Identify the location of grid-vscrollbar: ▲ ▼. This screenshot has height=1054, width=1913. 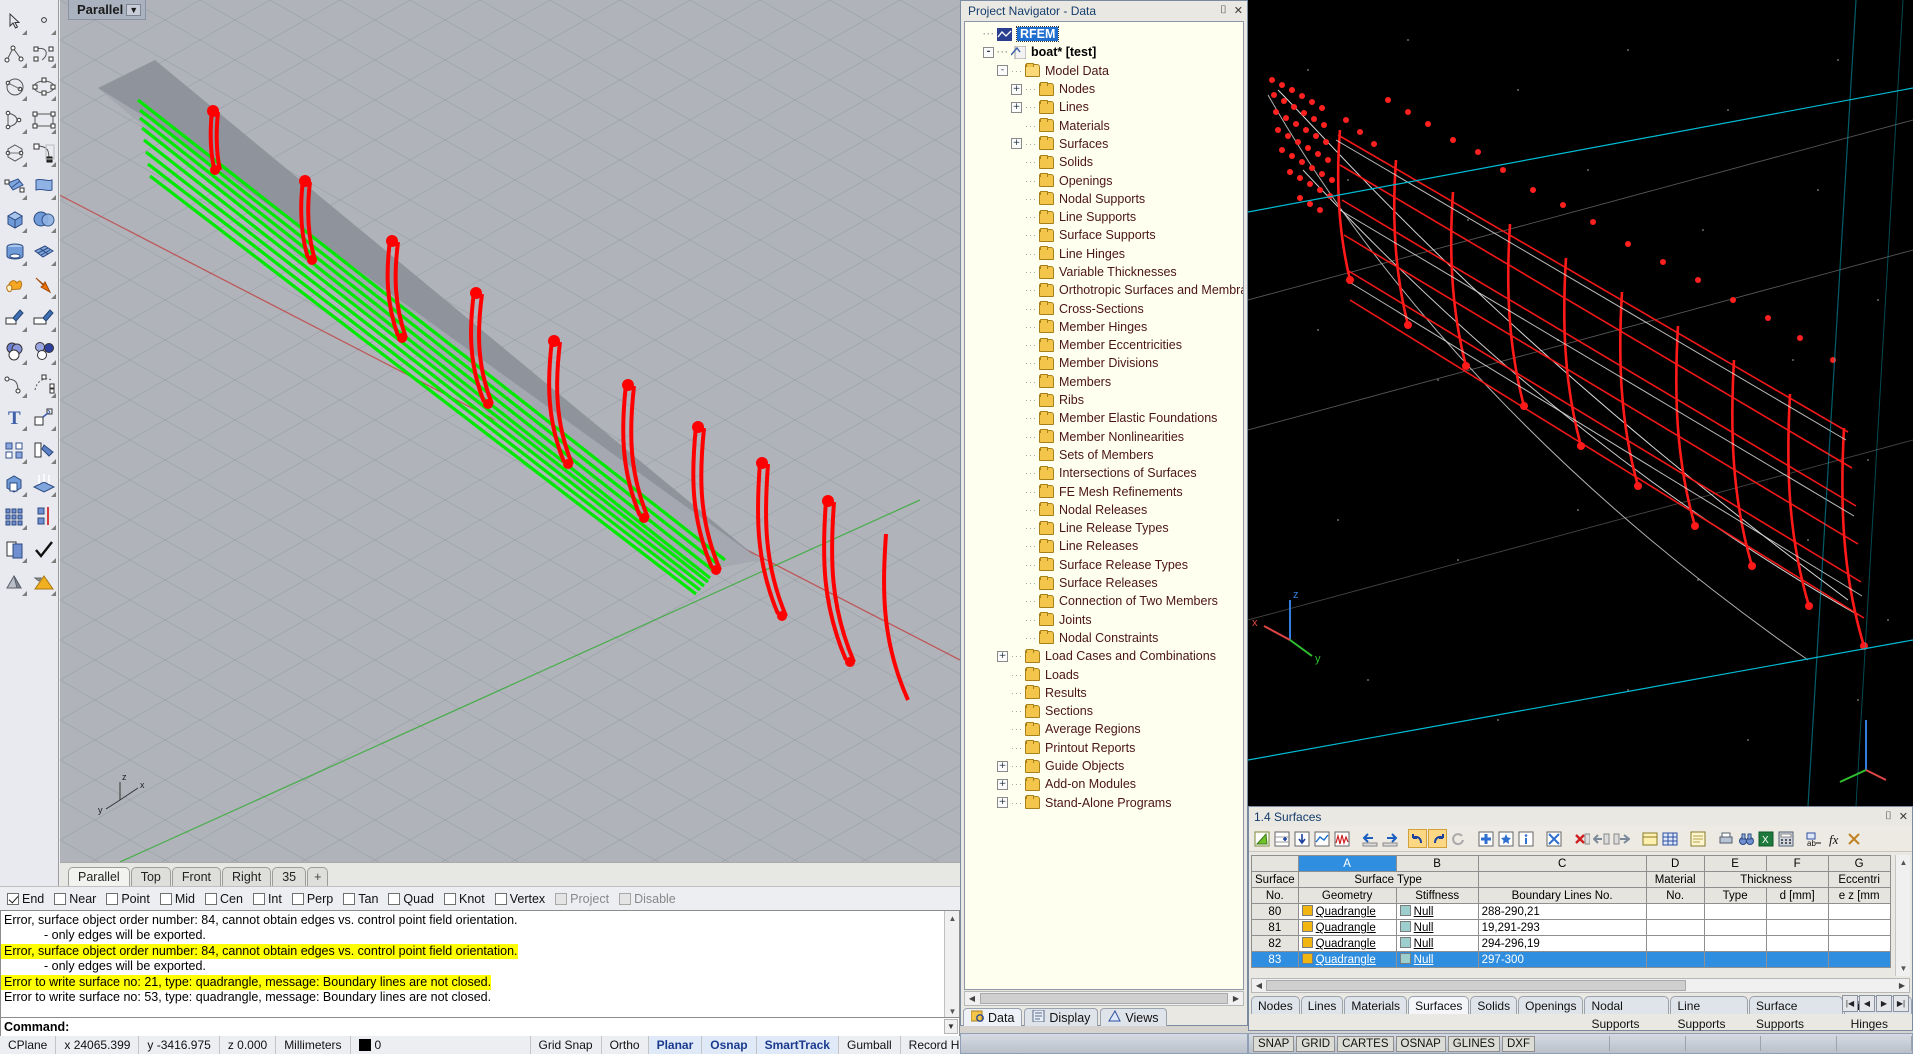
(1902, 915).